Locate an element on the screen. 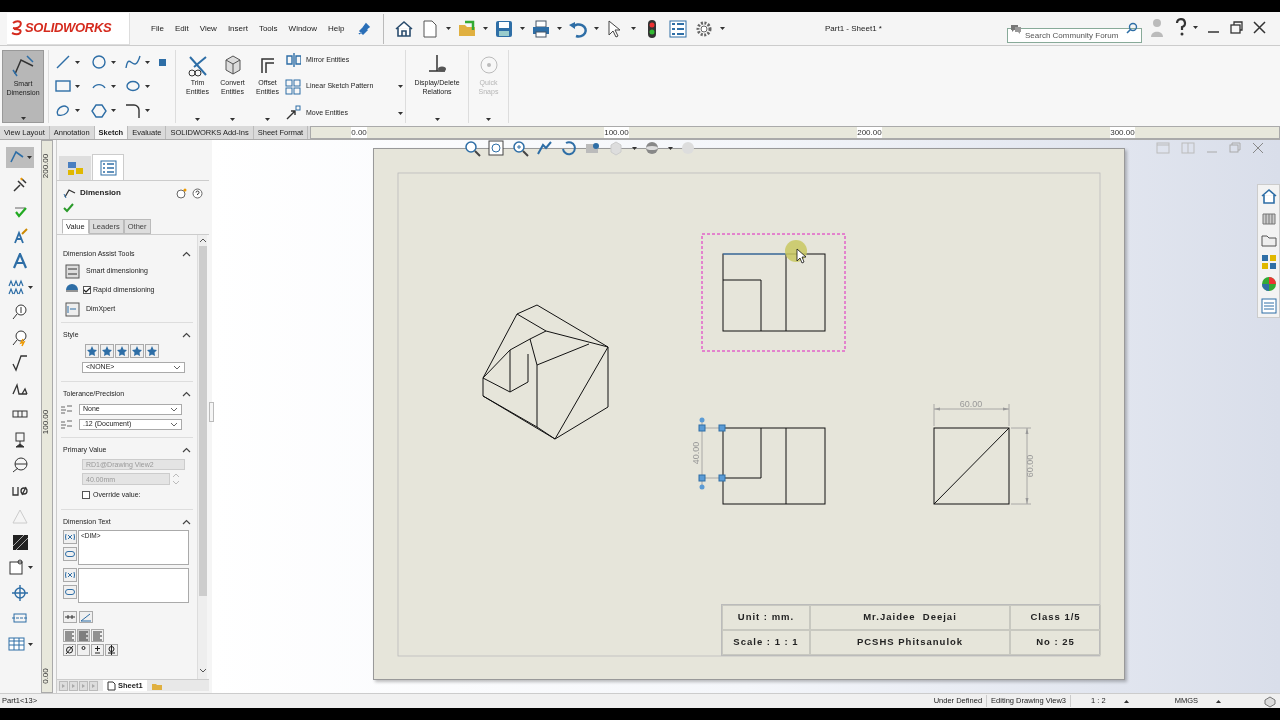  smart-dimension-tool is located at coordinates (20, 157).